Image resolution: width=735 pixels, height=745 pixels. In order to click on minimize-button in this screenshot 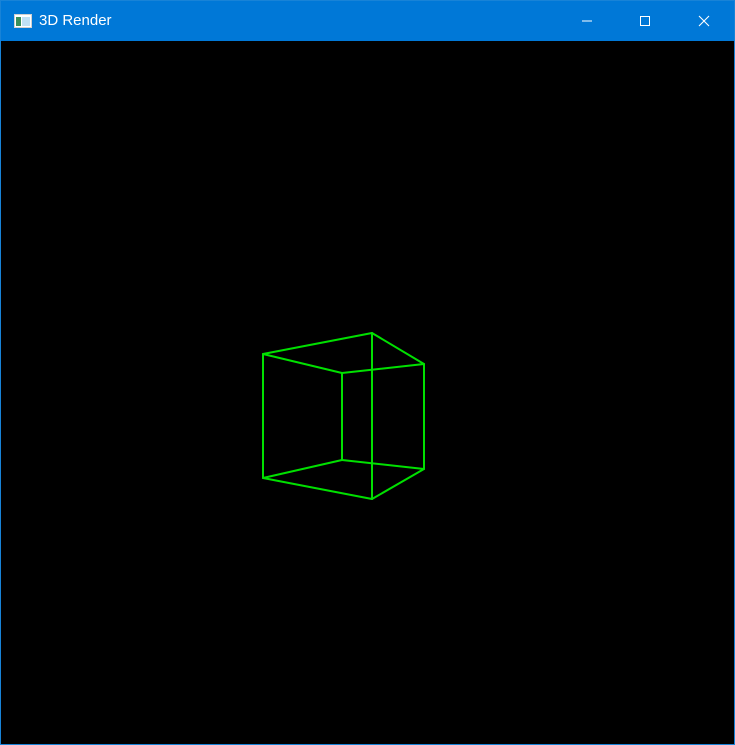, I will do `click(587, 21)`.